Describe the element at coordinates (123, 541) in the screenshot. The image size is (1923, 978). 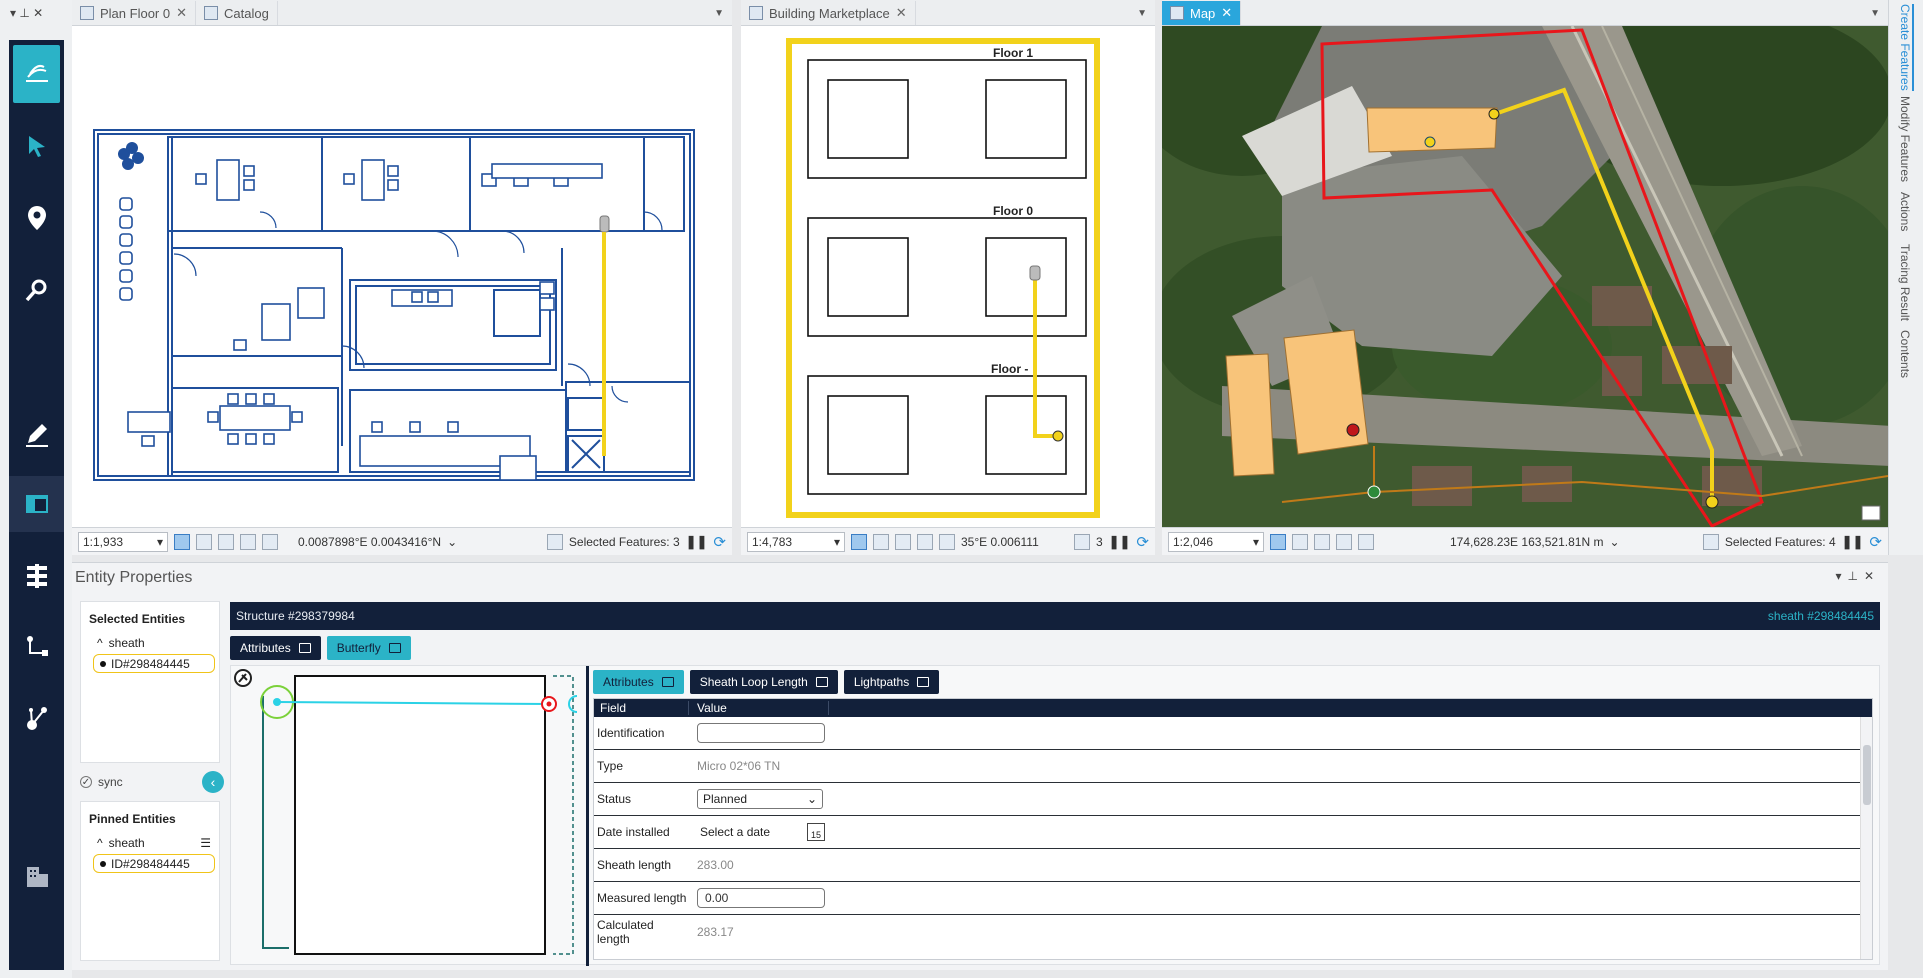
I see `scale-dropdown: 1:1,933 ▾` at that location.